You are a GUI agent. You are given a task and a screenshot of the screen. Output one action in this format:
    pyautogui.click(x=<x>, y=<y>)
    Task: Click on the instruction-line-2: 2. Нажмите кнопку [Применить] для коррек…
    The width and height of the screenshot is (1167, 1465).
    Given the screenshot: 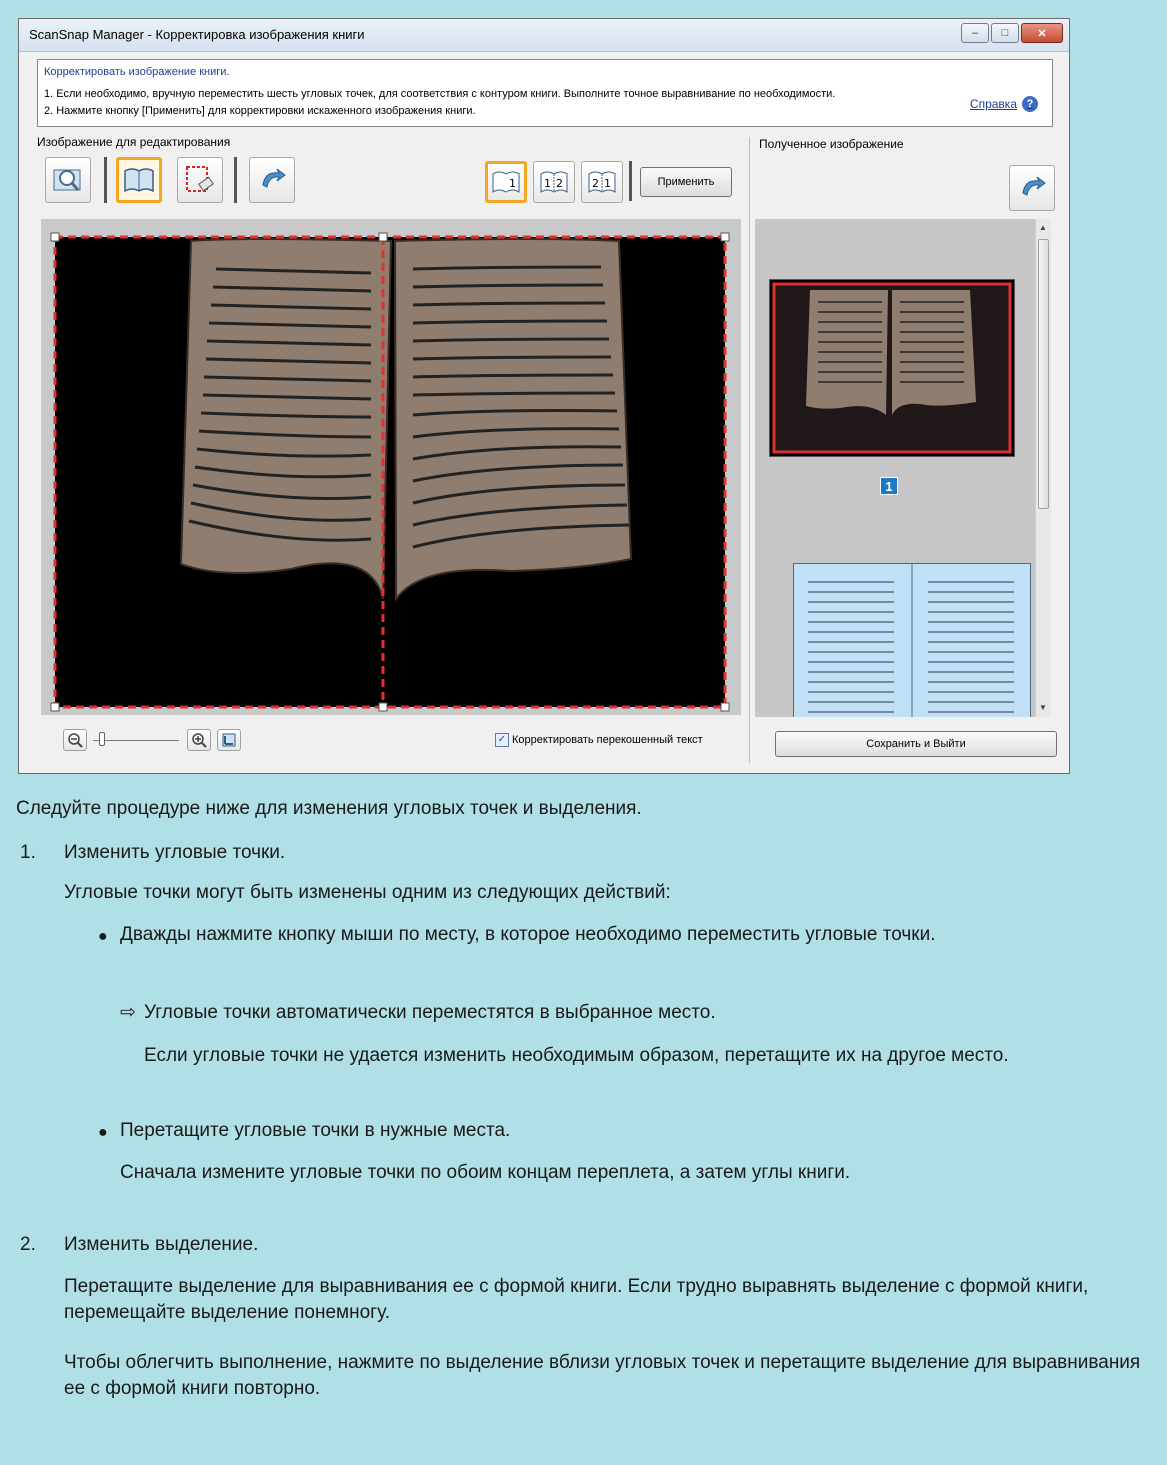 What is the action you would take?
    pyautogui.click(x=260, y=111)
    